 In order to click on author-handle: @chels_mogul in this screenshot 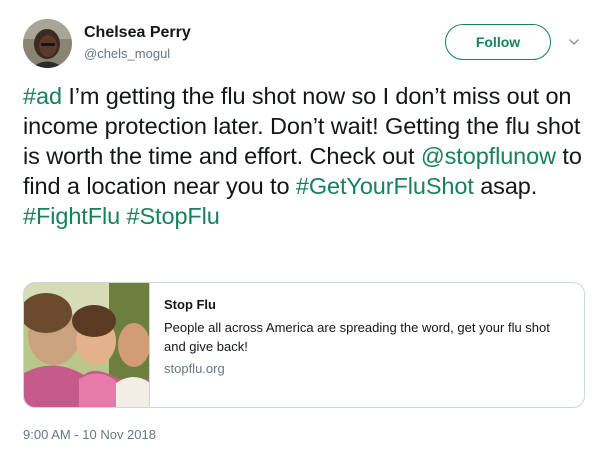, I will do `click(127, 54)`.